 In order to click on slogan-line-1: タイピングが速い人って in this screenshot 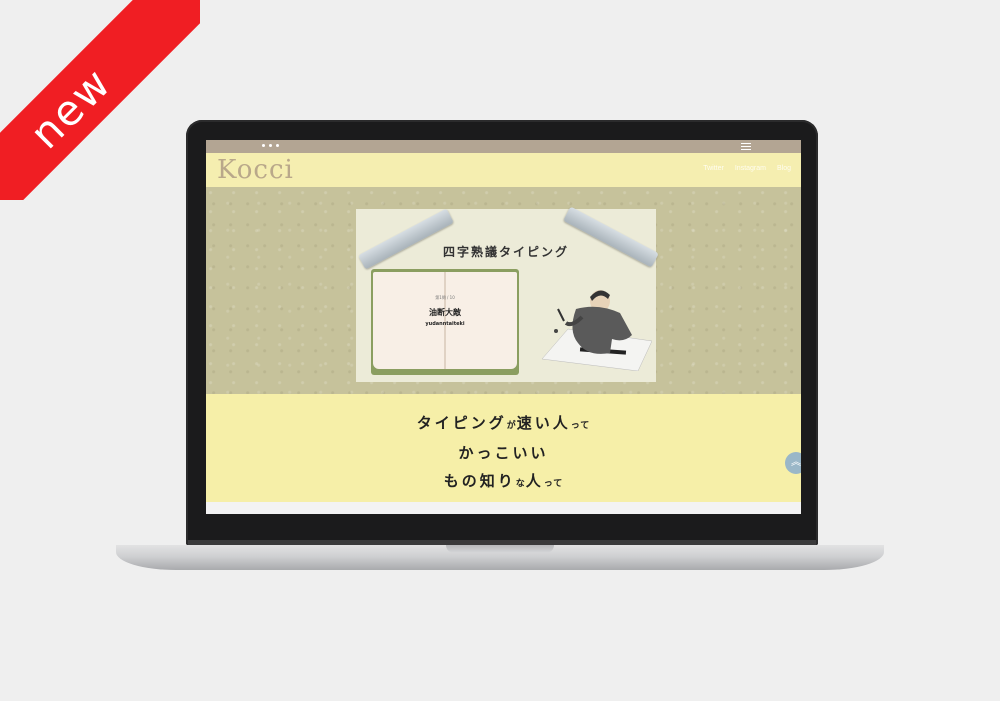, I will do `click(503, 422)`.